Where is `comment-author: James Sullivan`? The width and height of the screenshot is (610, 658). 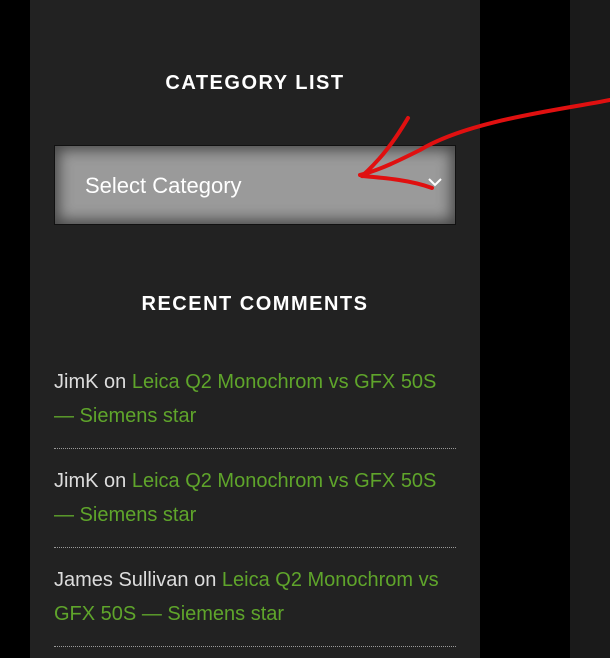 comment-author: James Sullivan is located at coordinates (121, 580).